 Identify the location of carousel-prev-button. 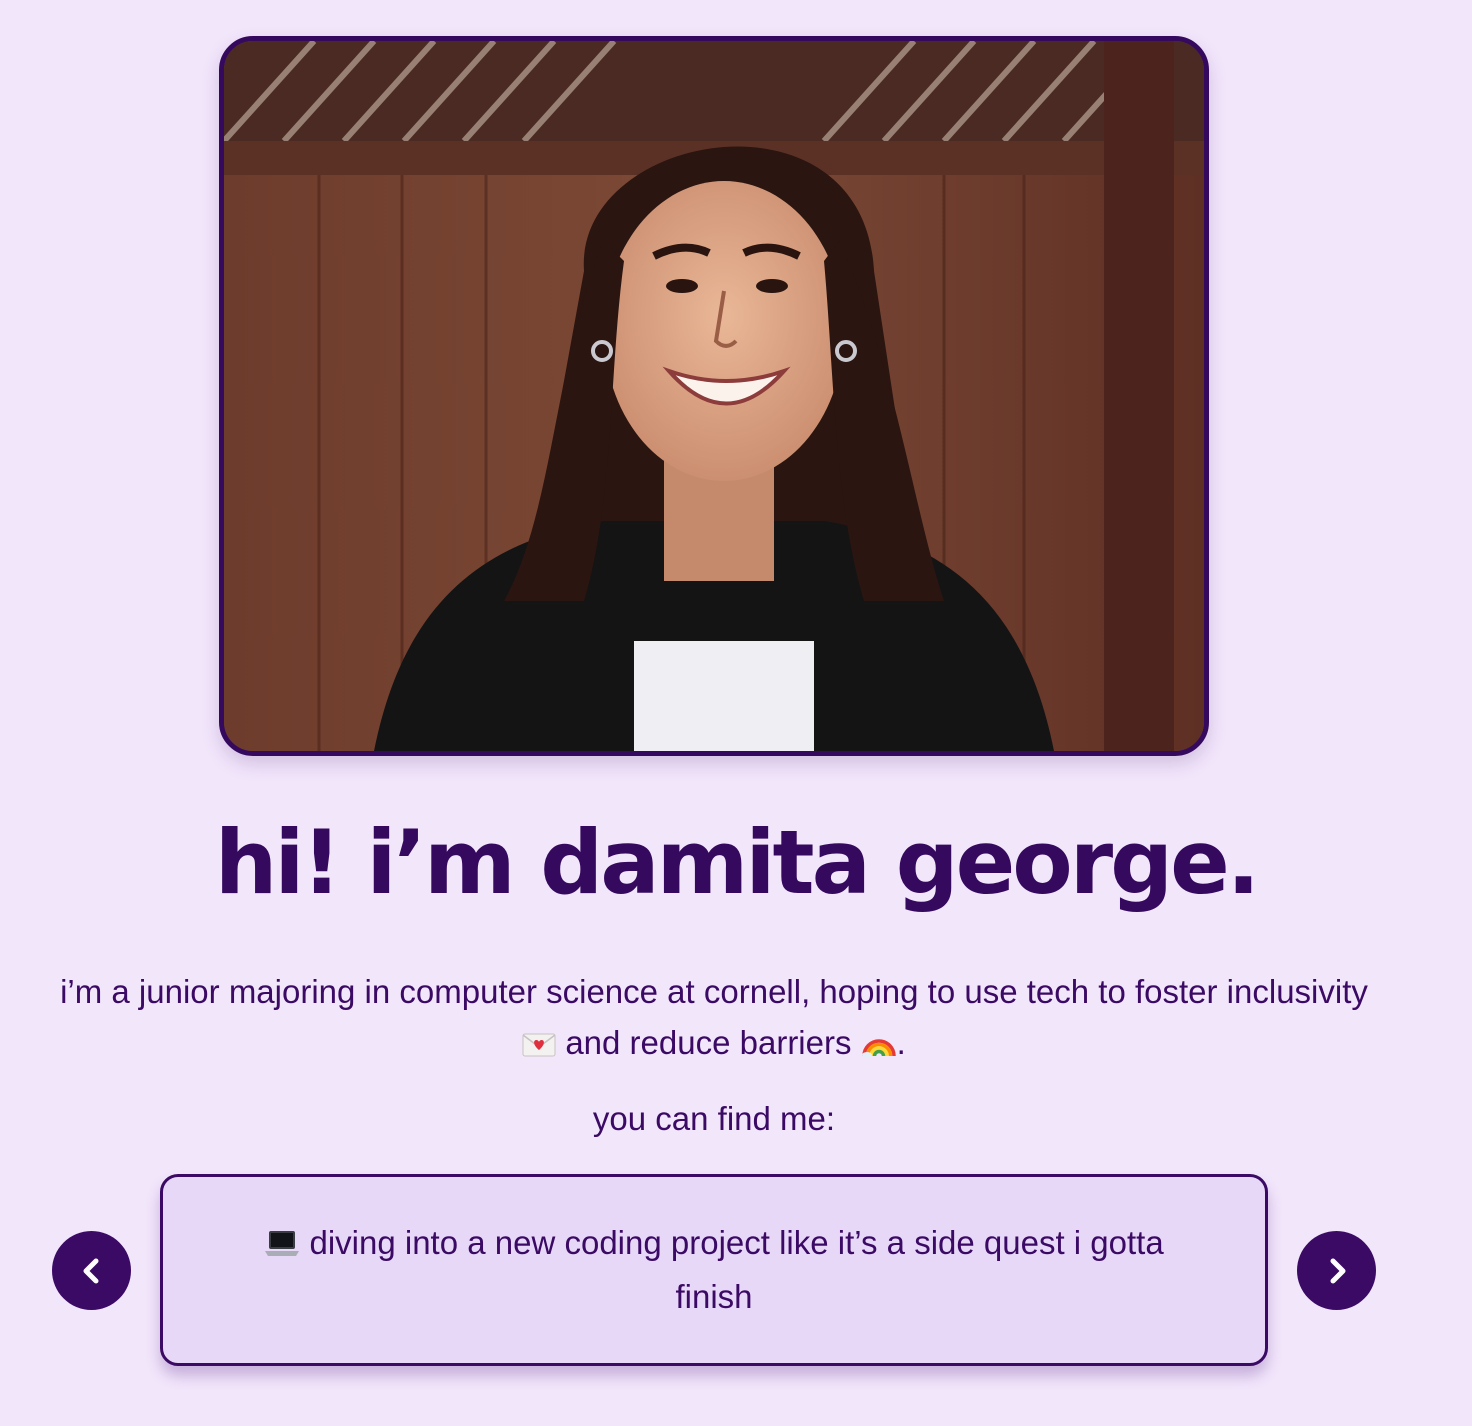
(91, 1270).